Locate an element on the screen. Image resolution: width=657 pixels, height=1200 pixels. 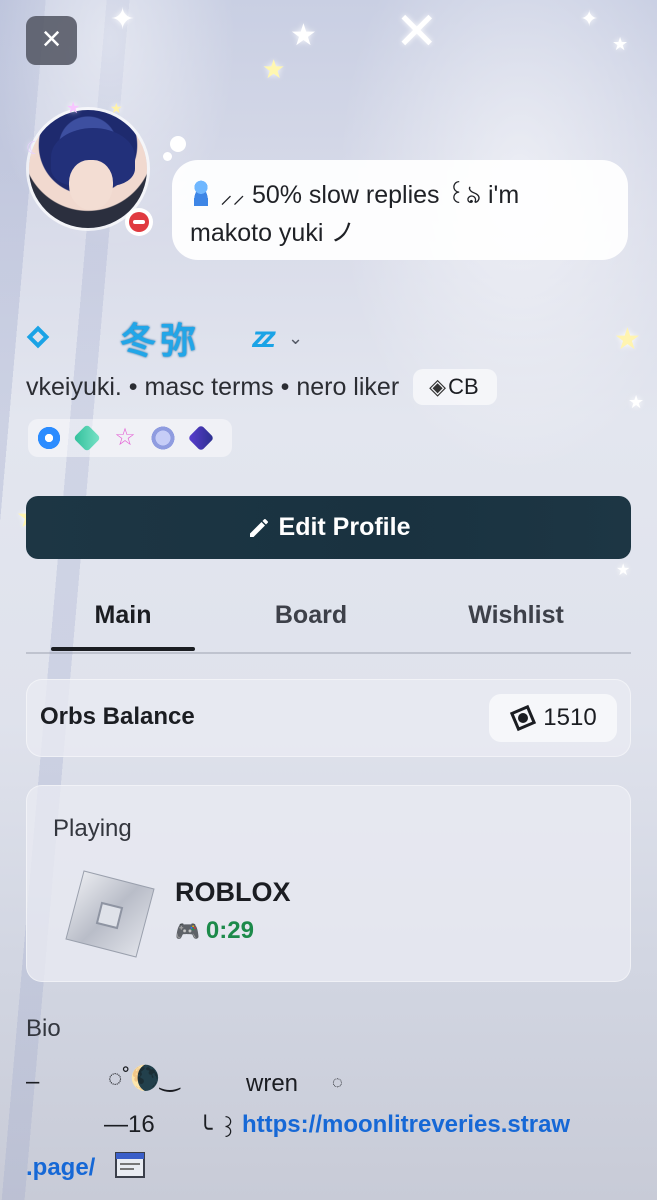
diamond-icon is located at coordinates (39, 338).